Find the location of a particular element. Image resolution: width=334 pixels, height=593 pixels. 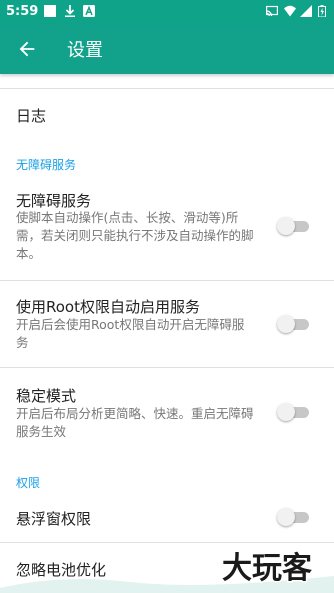

floating-window-switch is located at coordinates (294, 517).